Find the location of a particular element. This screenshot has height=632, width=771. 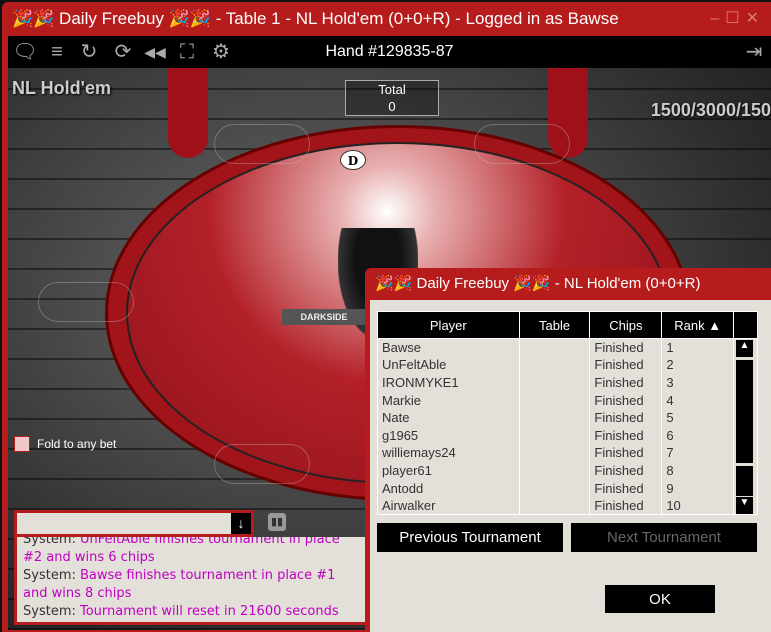

cell-player: Airwalker is located at coordinates (448, 505).